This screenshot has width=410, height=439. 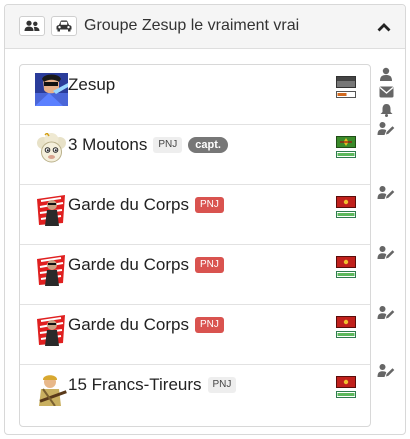 I want to click on user-icon, so click(x=386, y=74).